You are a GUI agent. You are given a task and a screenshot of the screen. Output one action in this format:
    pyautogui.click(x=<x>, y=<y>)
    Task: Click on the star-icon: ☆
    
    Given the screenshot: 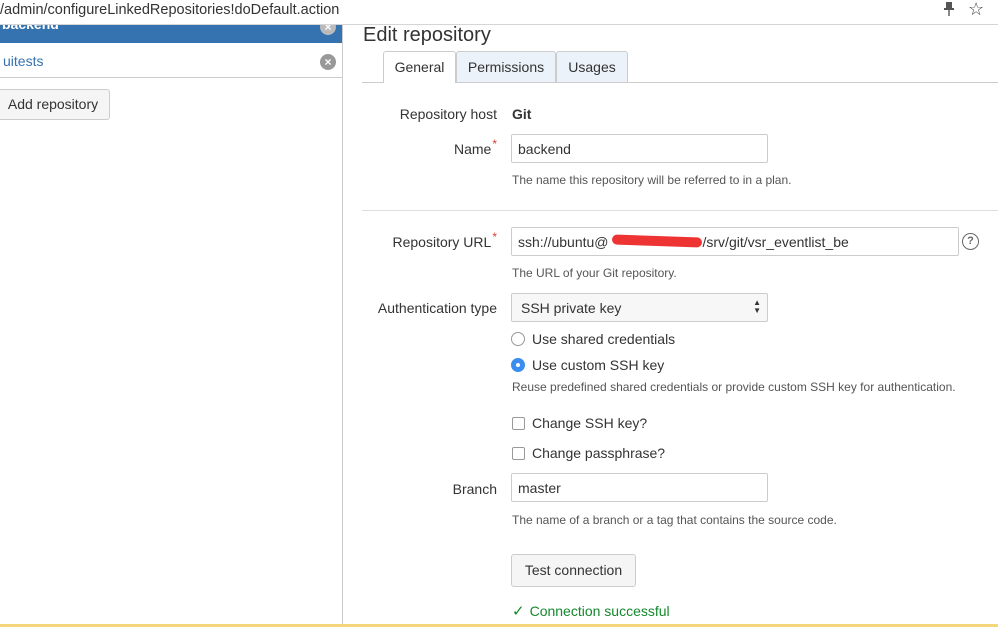 What is the action you would take?
    pyautogui.click(x=976, y=10)
    